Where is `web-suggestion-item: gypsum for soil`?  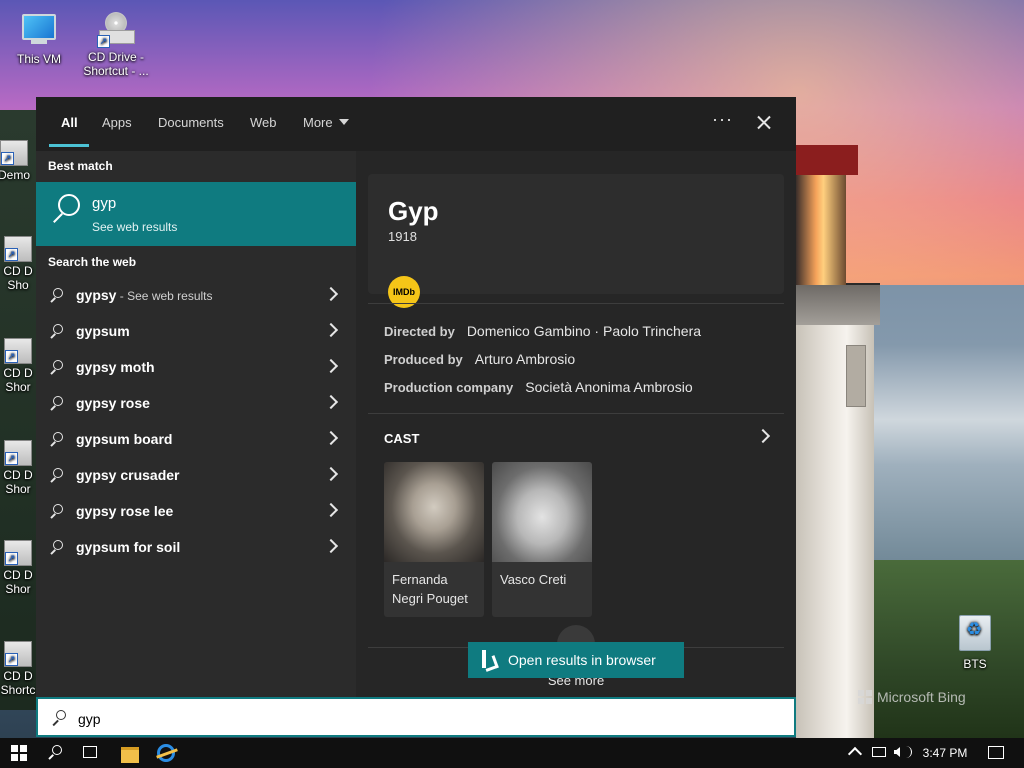
web-suggestion-item: gypsum for soil is located at coordinates (196, 547).